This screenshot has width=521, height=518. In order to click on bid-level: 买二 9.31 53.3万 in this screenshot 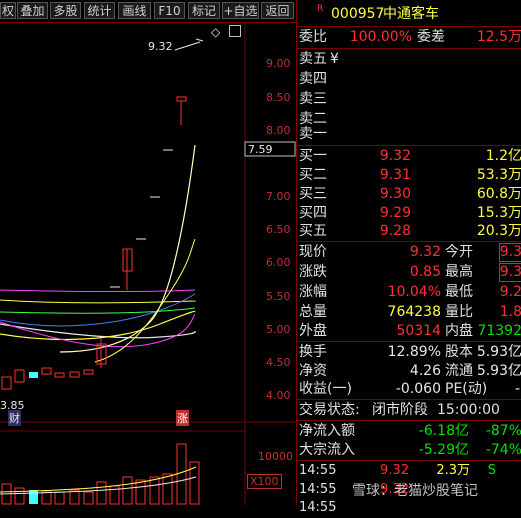, I will do `click(409, 175)`.